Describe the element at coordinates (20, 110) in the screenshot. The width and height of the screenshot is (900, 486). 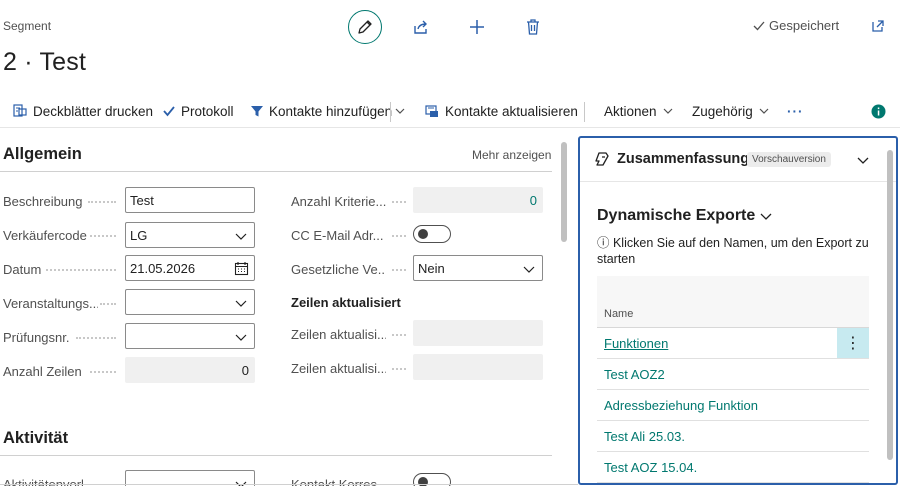
I see `print-icon` at that location.